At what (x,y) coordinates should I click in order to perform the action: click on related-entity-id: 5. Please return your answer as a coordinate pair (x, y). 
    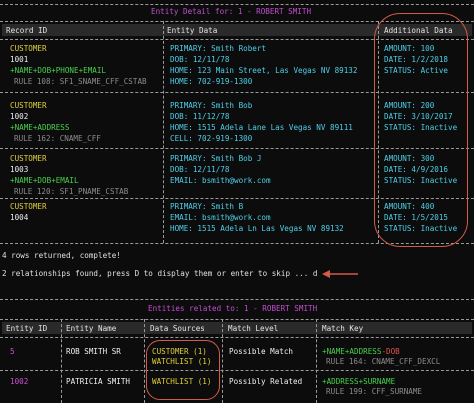
    Looking at the image, I should click on (12, 351).